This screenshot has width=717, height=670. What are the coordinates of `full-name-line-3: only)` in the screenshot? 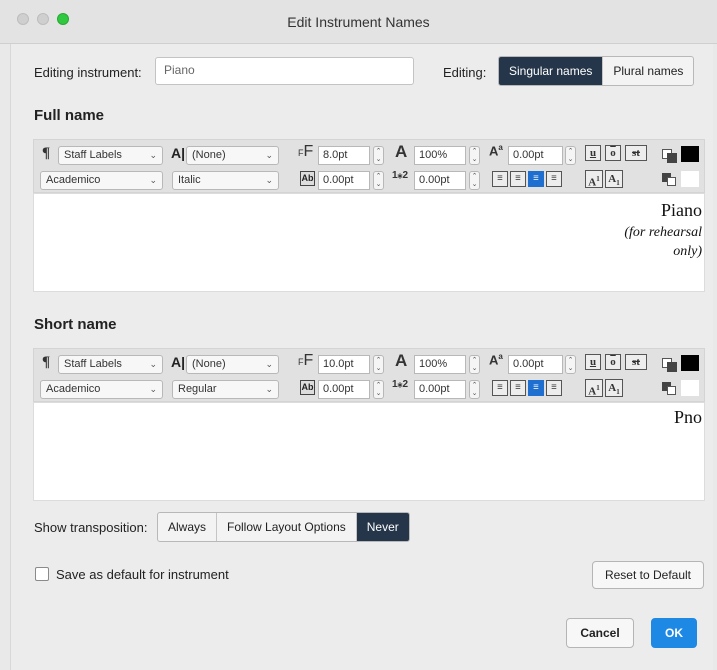 It's located at (687, 251).